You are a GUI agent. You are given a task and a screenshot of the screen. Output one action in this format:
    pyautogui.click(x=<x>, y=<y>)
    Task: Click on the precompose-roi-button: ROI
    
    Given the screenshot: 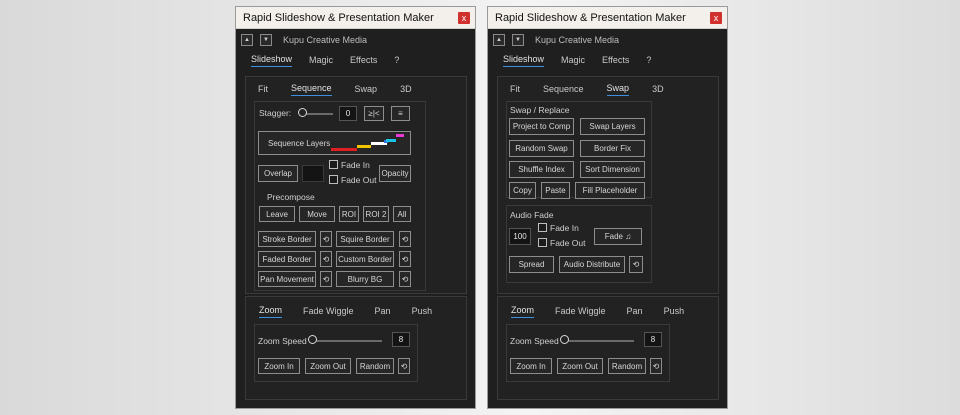 What is the action you would take?
    pyautogui.click(x=349, y=214)
    